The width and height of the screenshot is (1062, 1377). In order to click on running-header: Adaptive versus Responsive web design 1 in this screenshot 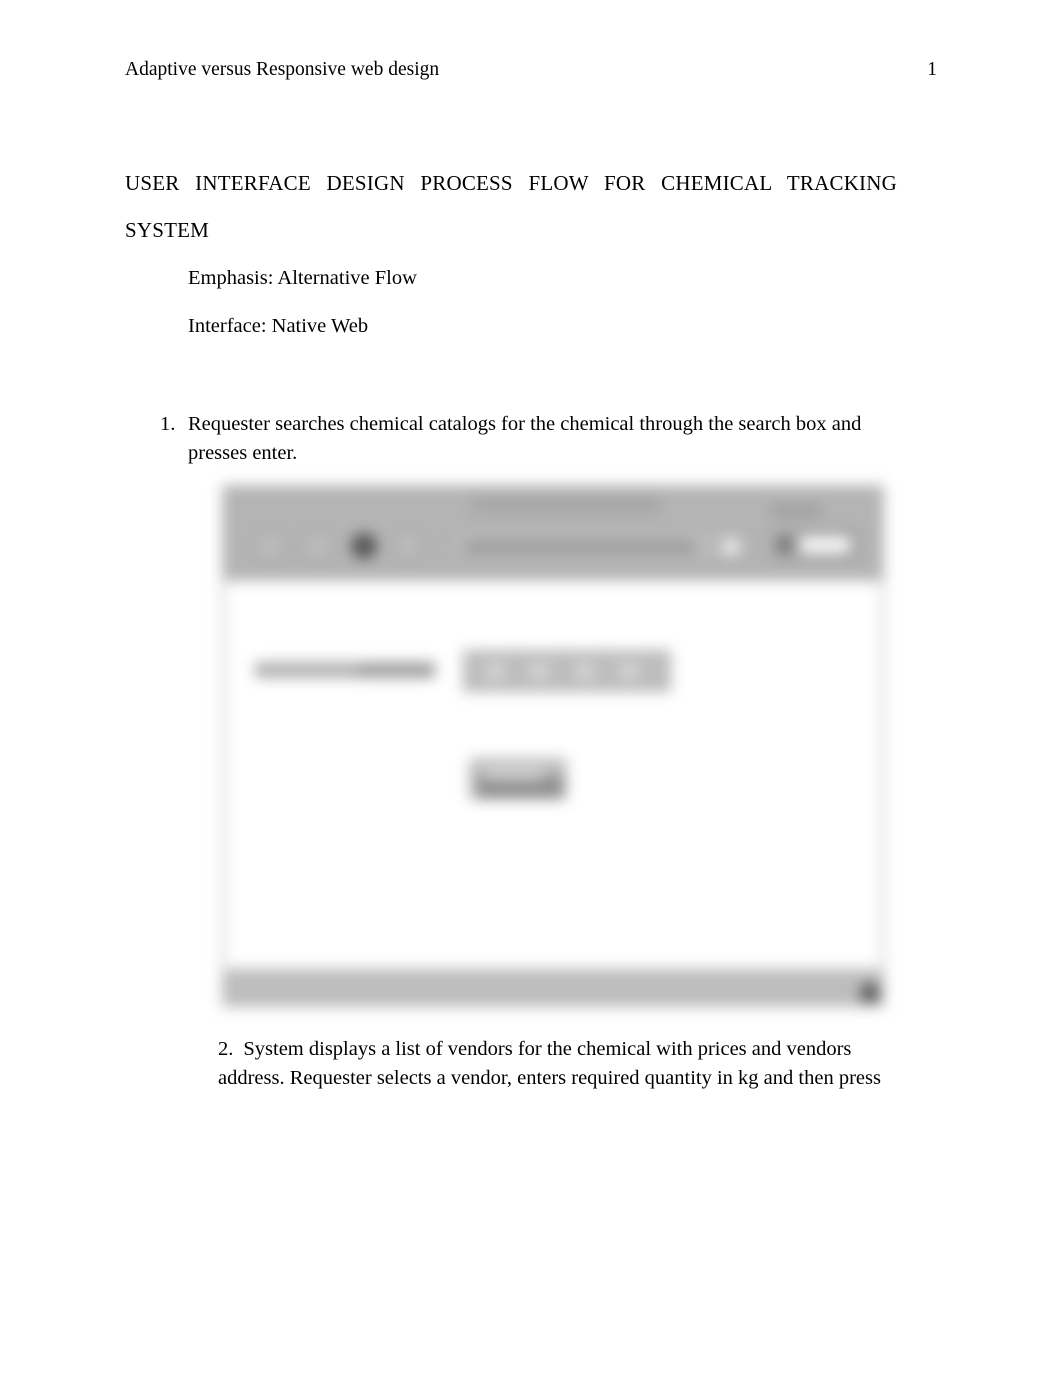, I will do `click(531, 69)`.